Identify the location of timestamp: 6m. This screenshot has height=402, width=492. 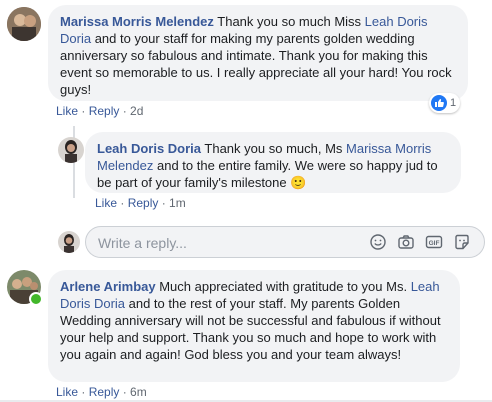
(138, 392).